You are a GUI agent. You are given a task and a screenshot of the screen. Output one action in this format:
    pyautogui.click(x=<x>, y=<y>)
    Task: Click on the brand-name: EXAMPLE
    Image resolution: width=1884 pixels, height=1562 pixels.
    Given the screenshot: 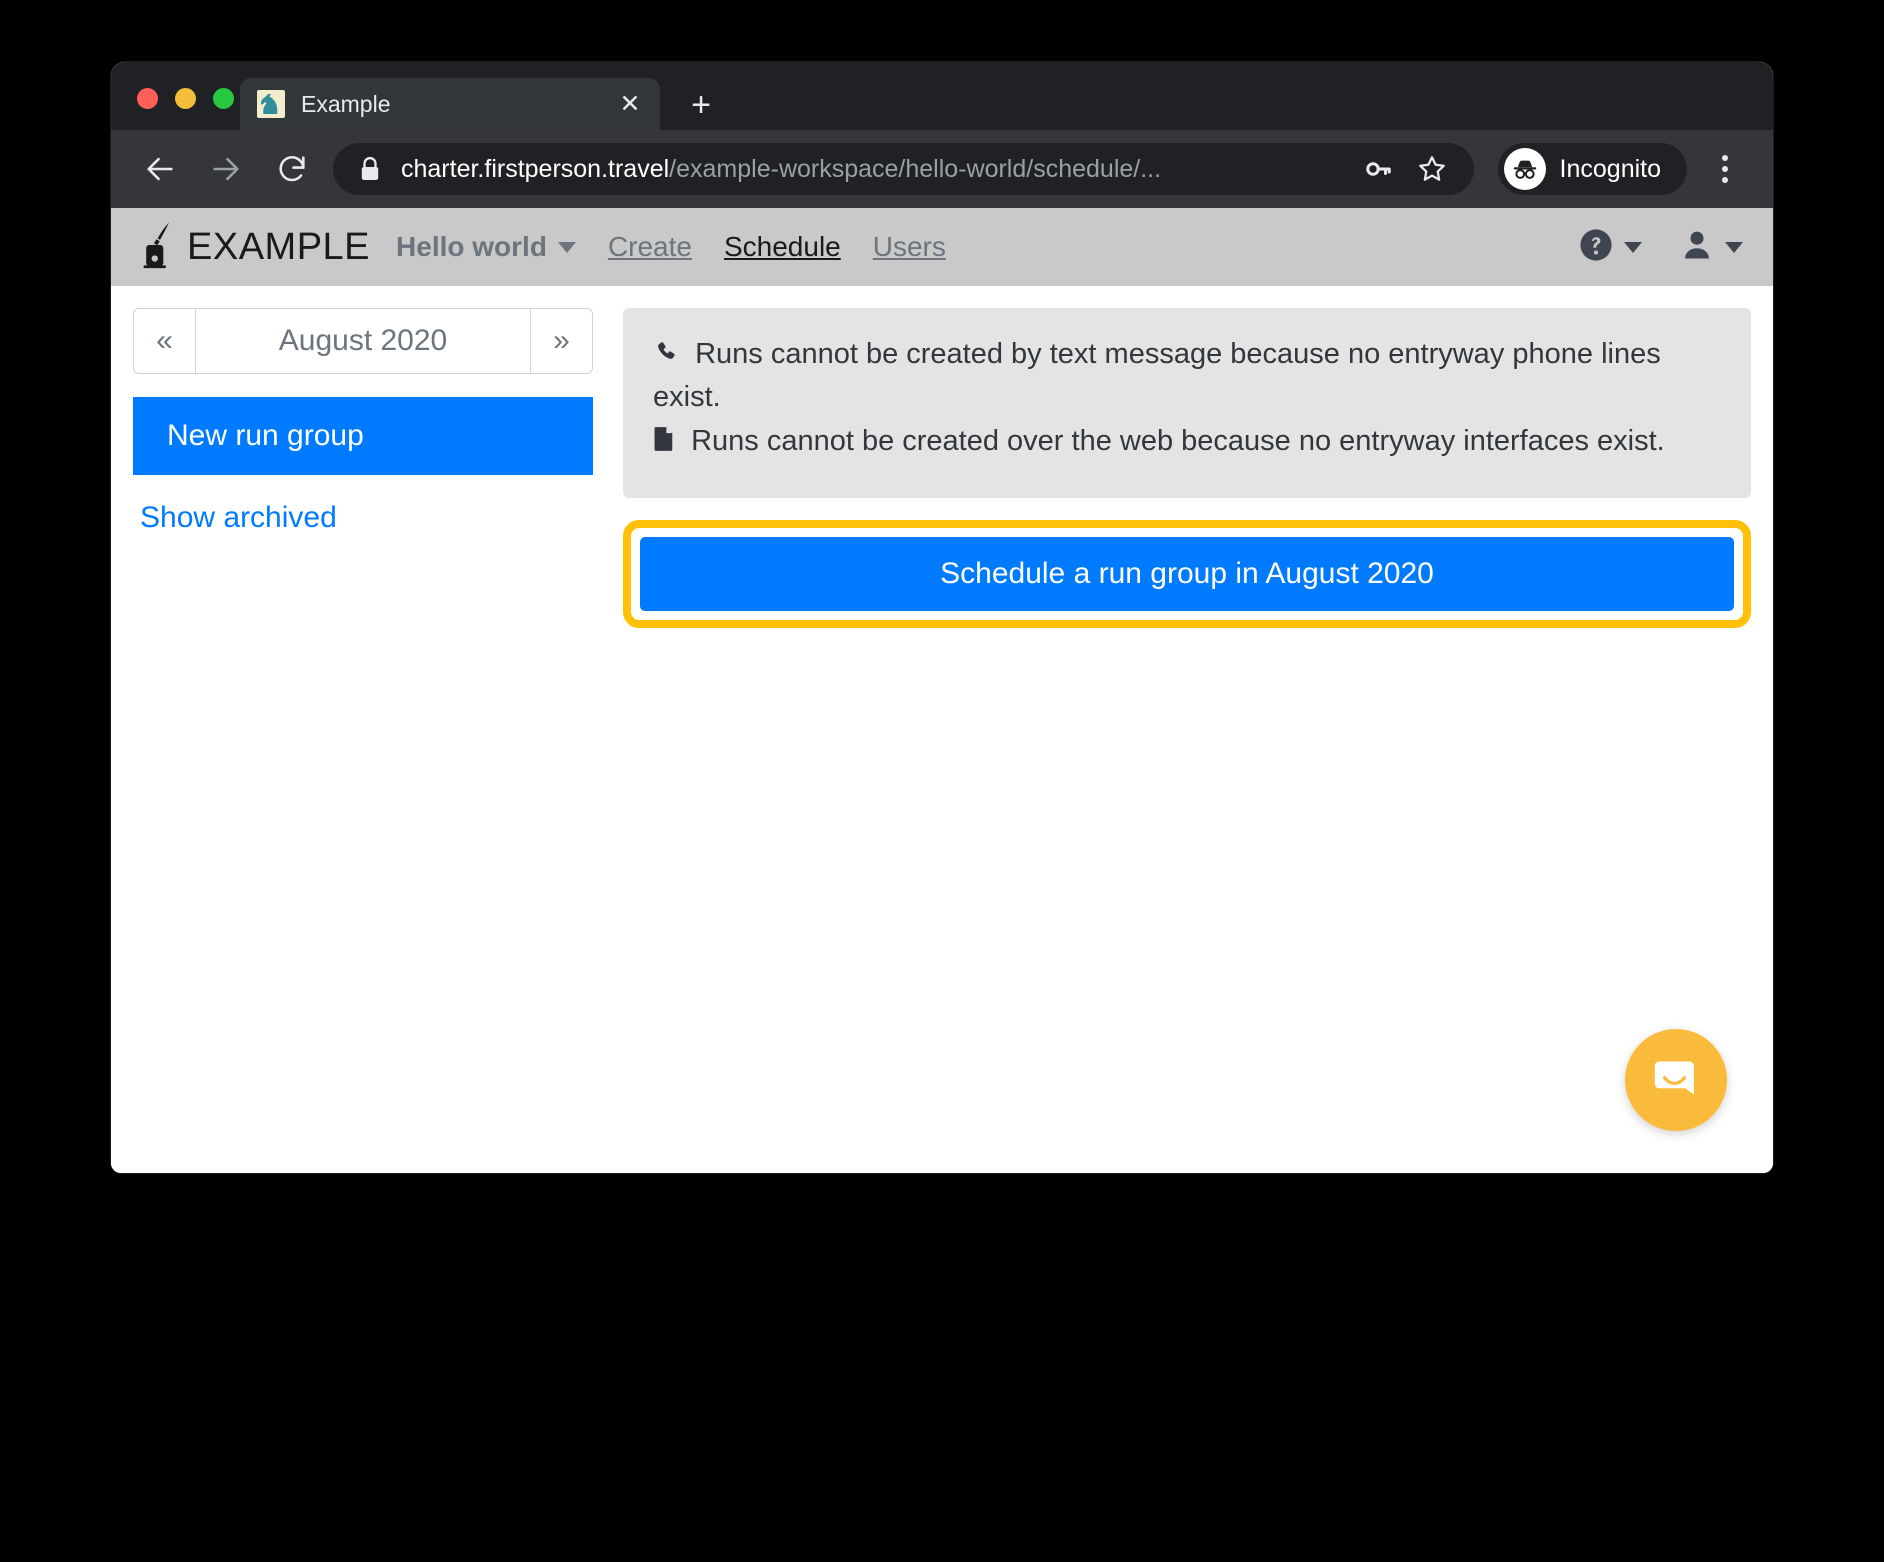 What is the action you would take?
    pyautogui.click(x=279, y=246)
    